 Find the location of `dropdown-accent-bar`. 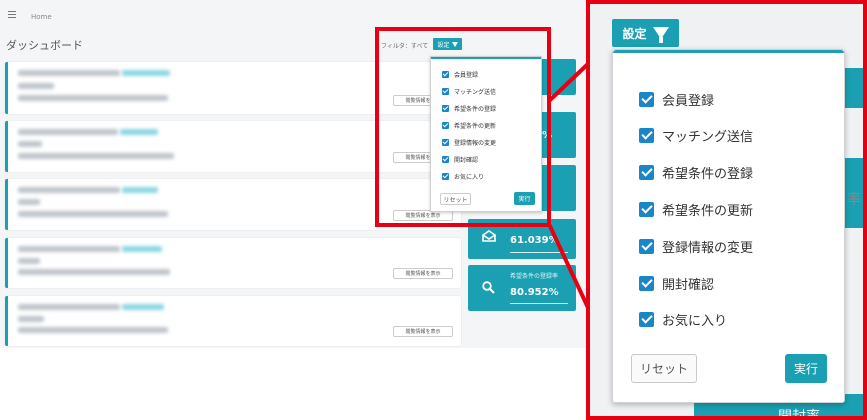

dropdown-accent-bar is located at coordinates (728, 51).